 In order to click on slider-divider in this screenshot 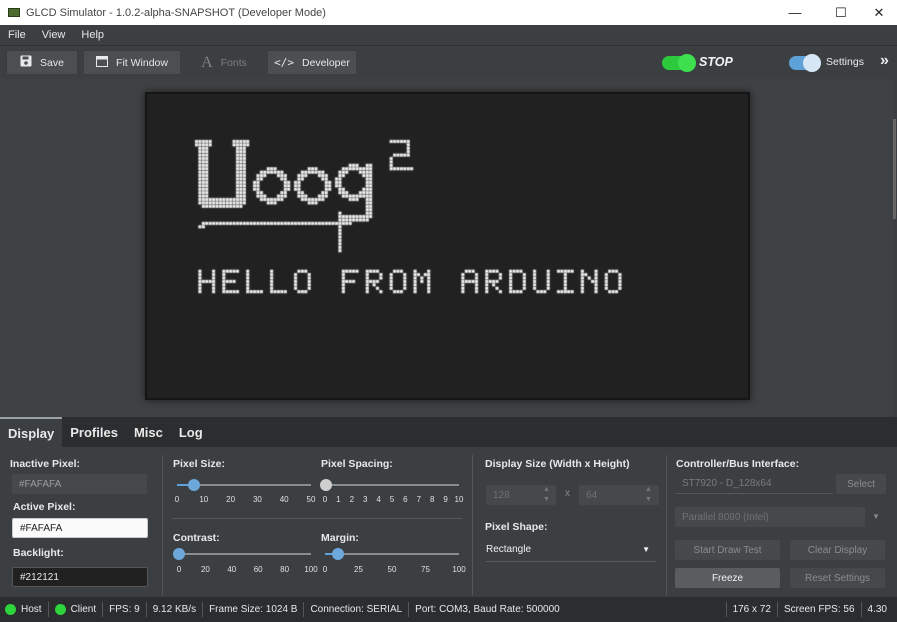, I will do `click(317, 518)`.